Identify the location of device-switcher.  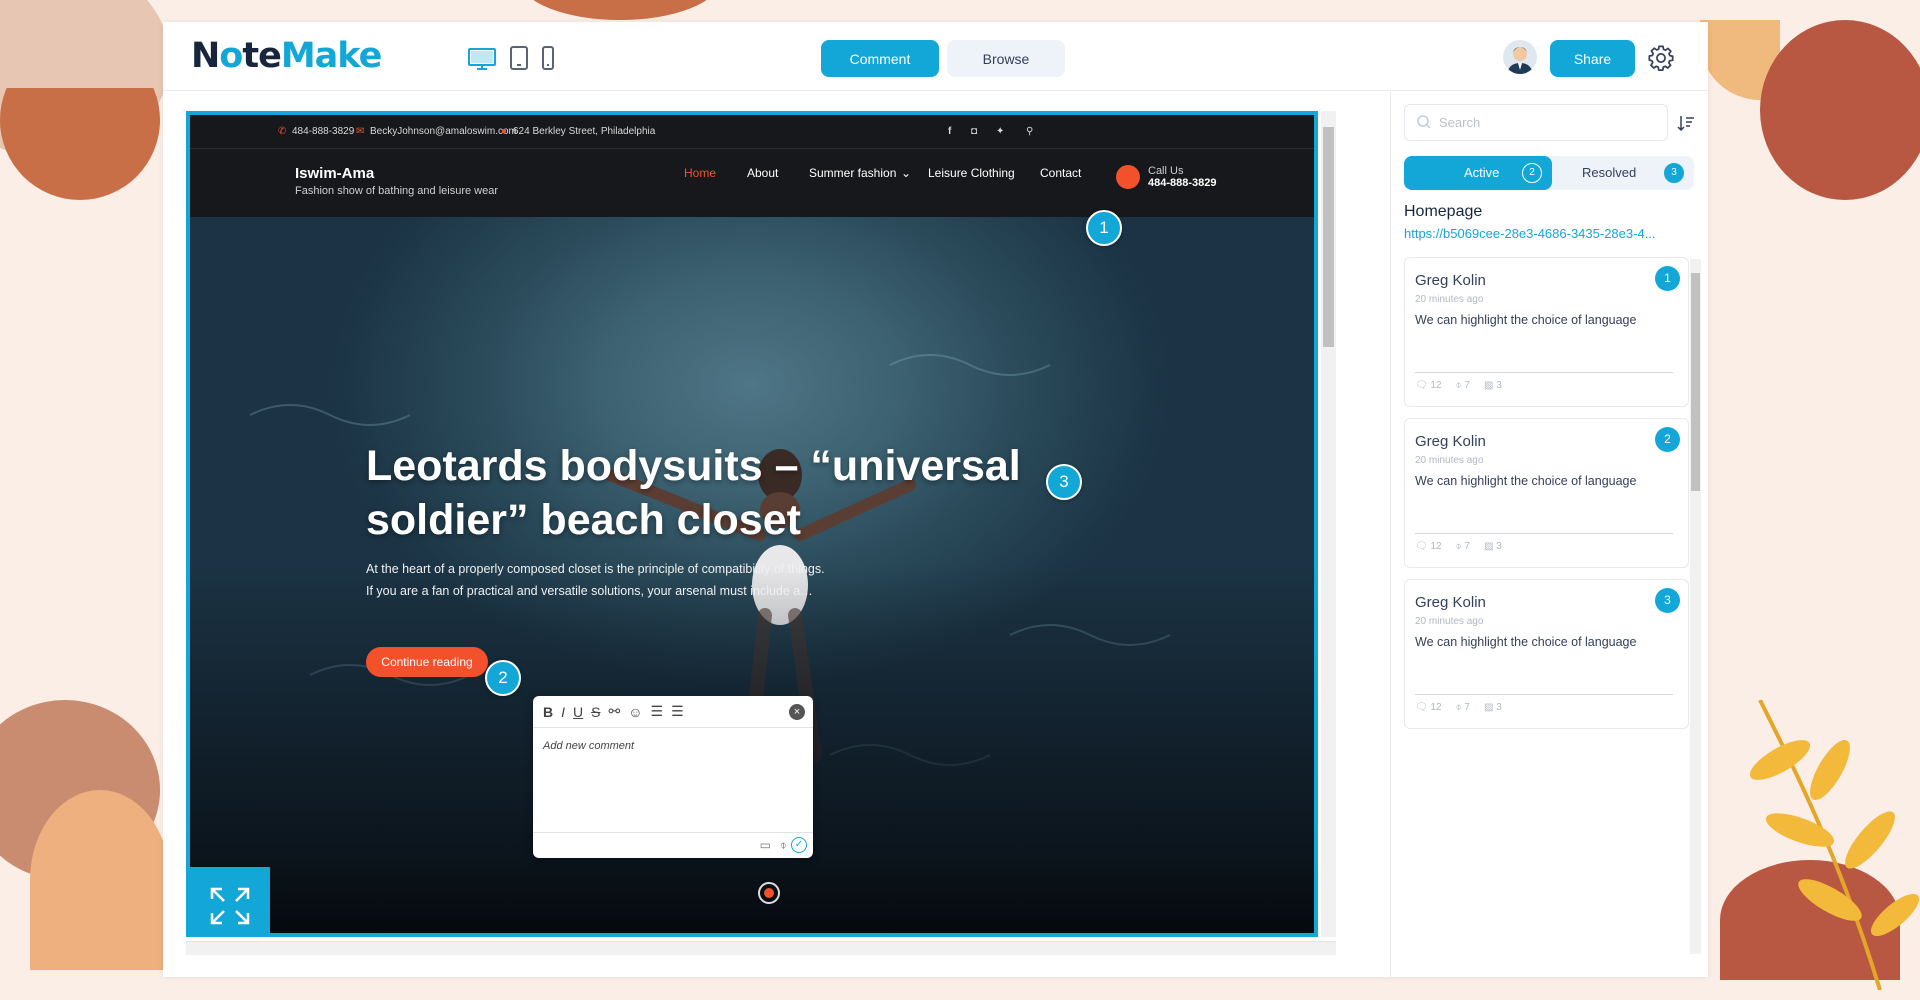
(511, 58).